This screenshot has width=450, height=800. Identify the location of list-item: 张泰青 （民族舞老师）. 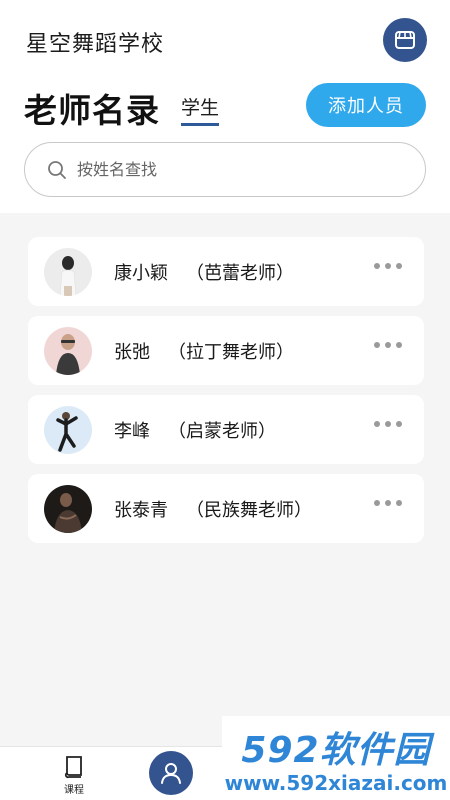
(226, 508).